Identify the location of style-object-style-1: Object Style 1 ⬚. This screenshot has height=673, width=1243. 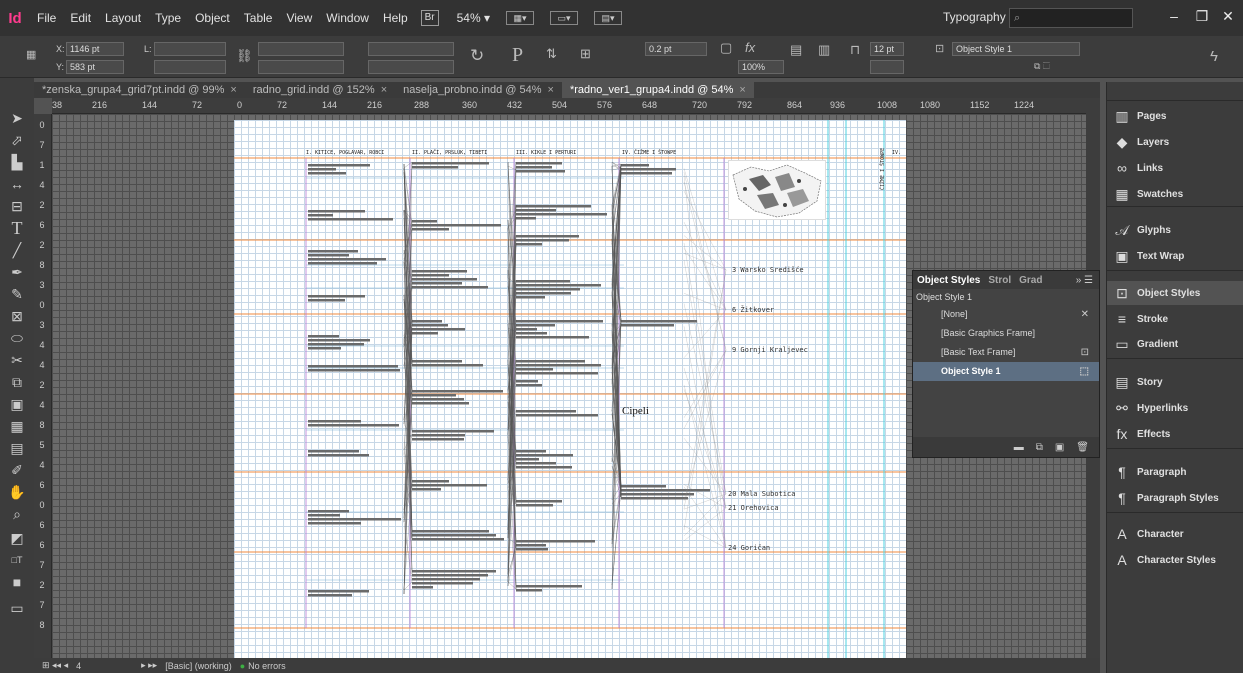
(1006, 371).